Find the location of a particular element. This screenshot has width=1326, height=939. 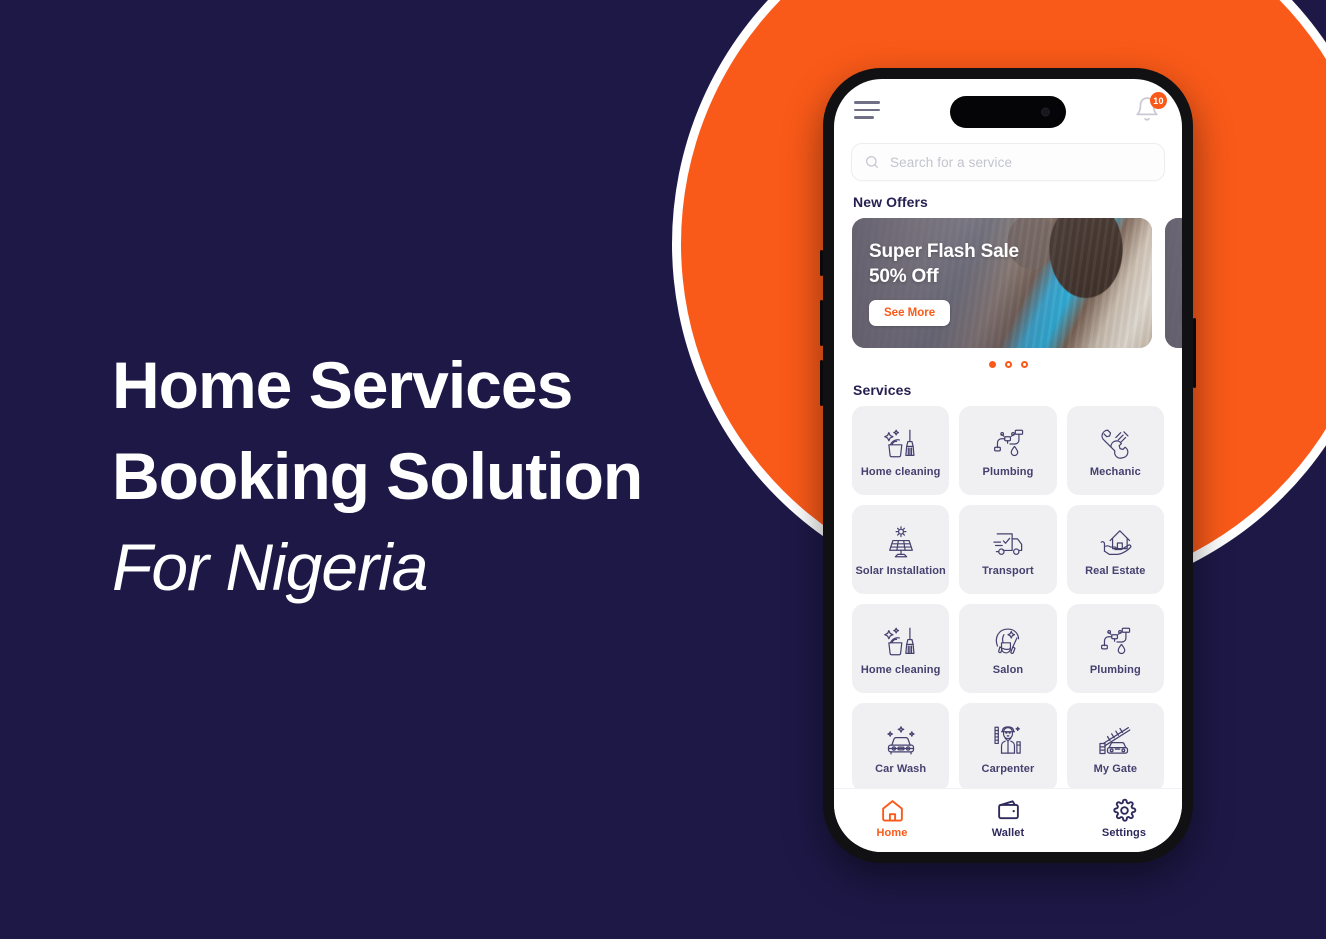

hamburger-menu-icon is located at coordinates (867, 110).